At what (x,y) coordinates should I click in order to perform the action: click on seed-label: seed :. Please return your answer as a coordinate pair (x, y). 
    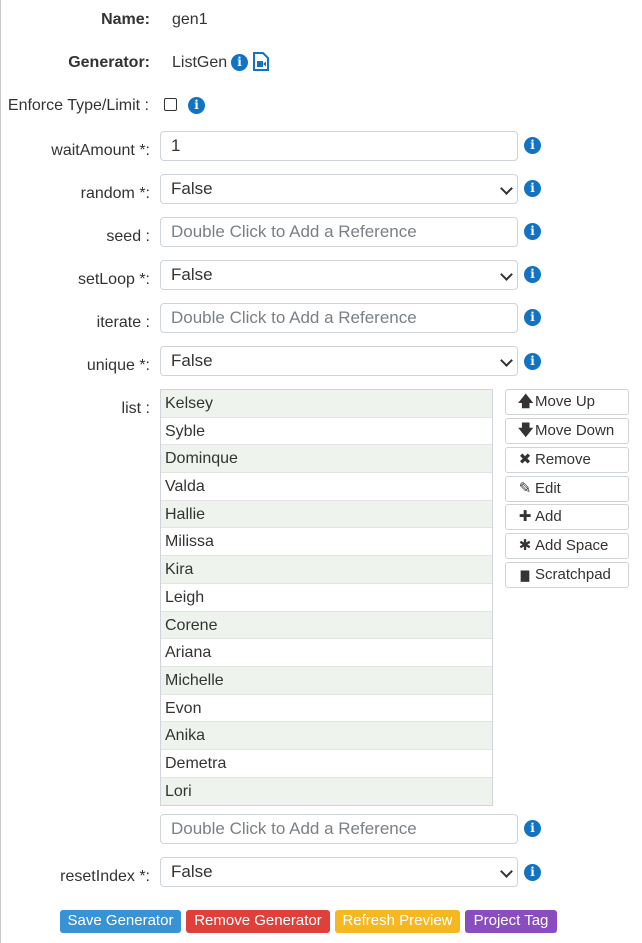
    Looking at the image, I should click on (128, 236).